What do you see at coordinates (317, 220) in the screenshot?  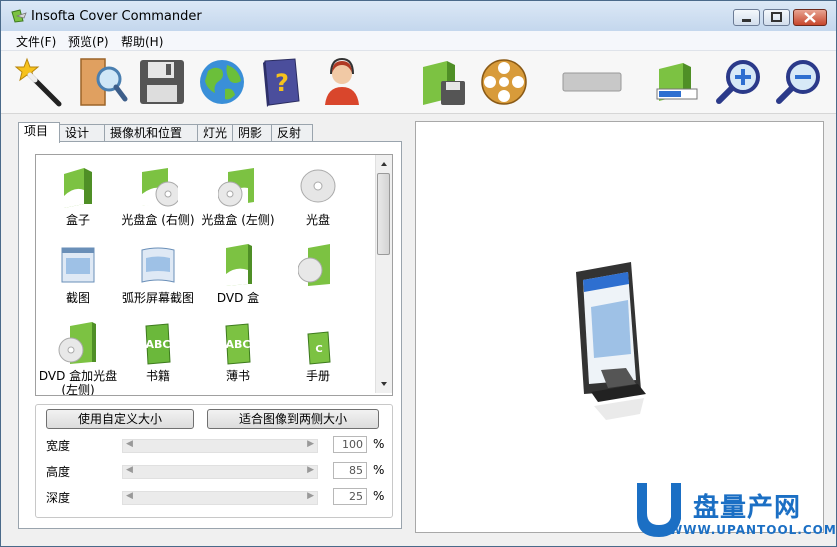 I see `gallery-item-label: 光盘` at bounding box center [317, 220].